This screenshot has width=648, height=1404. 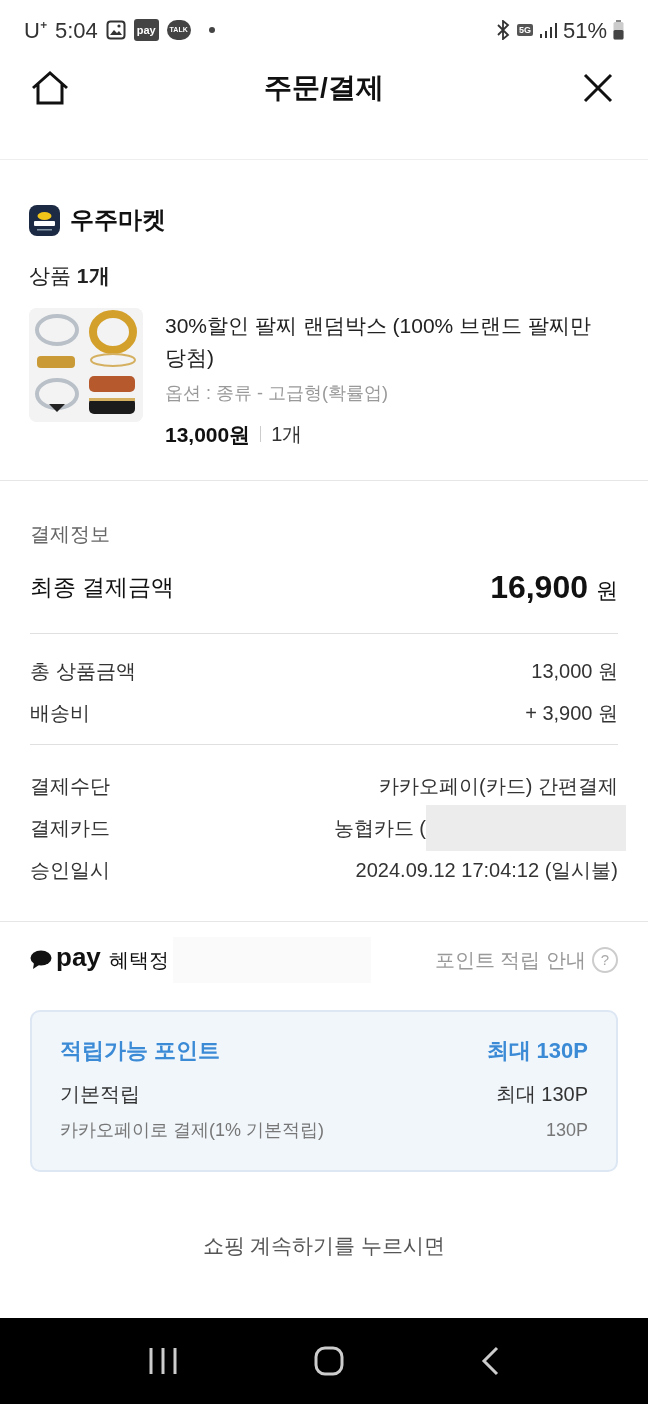 What do you see at coordinates (41, 960) in the screenshot?
I see `speech-bubble-icon` at bounding box center [41, 960].